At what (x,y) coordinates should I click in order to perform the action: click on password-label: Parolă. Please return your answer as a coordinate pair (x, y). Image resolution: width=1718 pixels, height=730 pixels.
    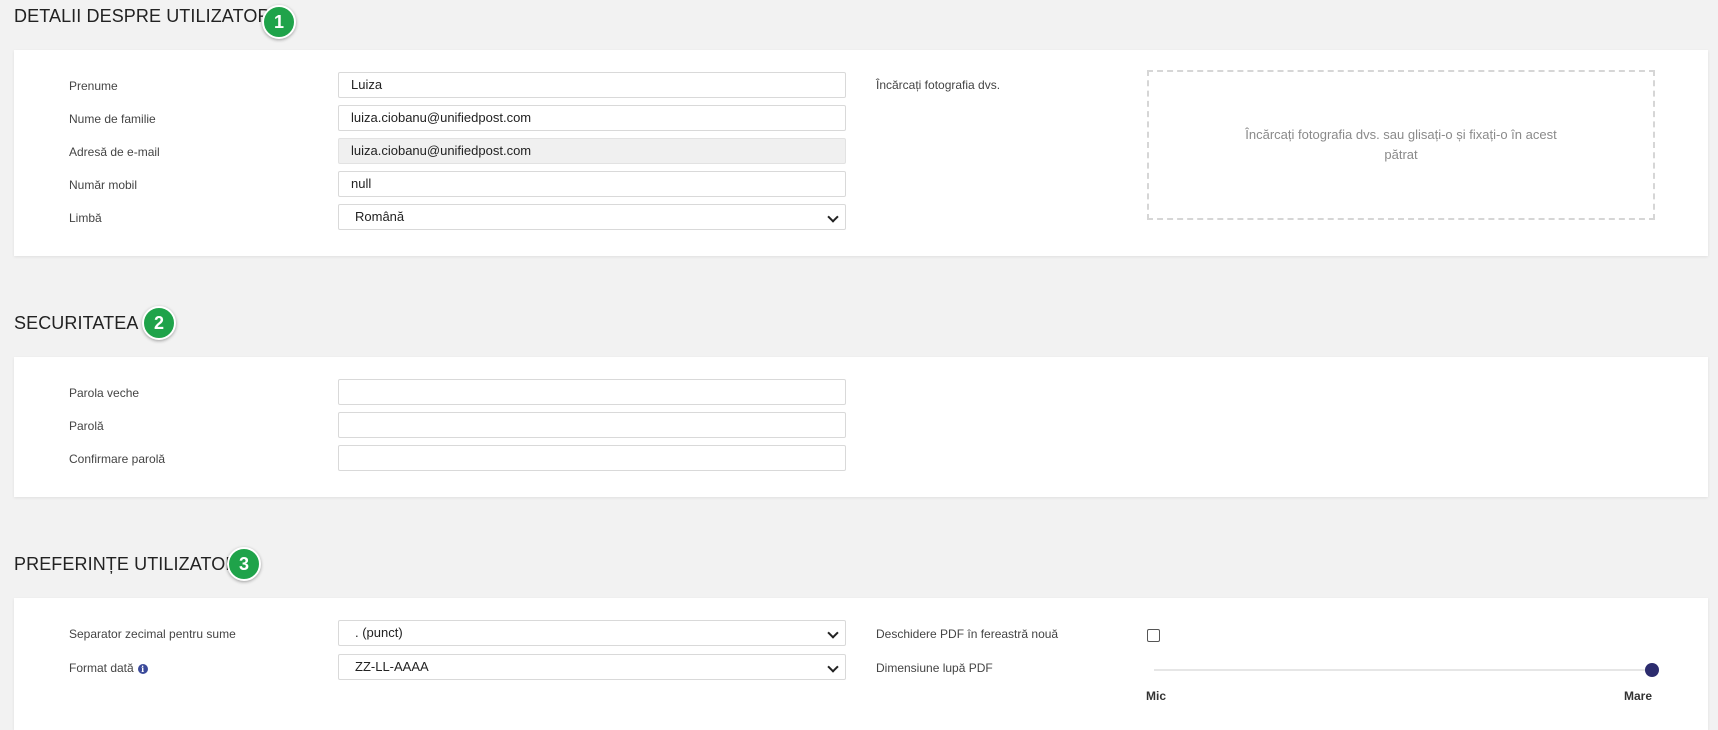
    Looking at the image, I should click on (86, 426).